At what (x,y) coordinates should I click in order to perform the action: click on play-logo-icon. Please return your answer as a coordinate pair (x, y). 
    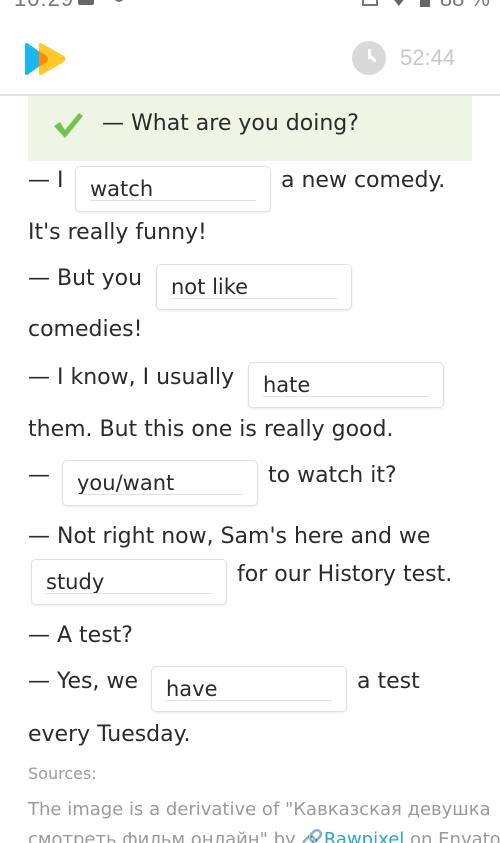
    Looking at the image, I should click on (45, 59).